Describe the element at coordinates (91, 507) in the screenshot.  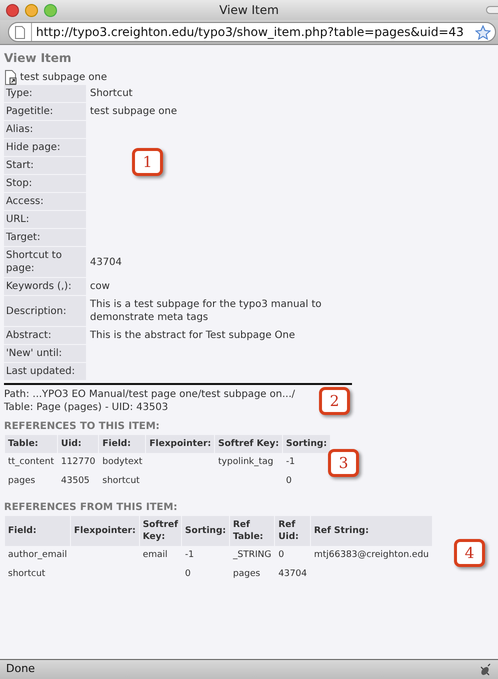
I see `section-heading: REFERENCES FROM THIS ITEM:` at that location.